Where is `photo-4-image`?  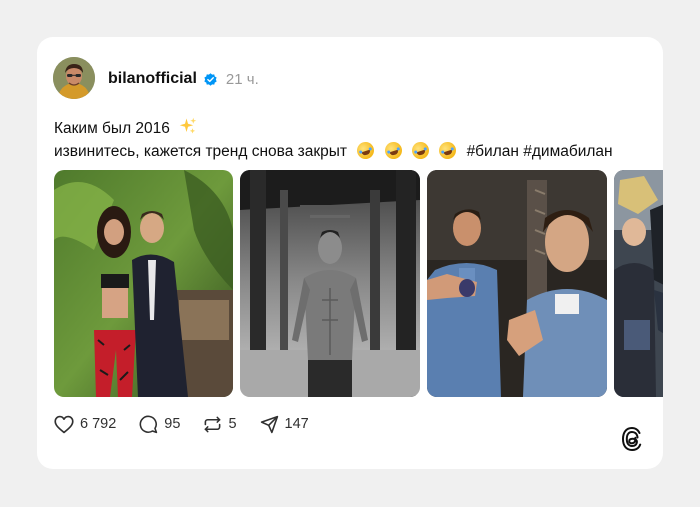 photo-4-image is located at coordinates (638, 283).